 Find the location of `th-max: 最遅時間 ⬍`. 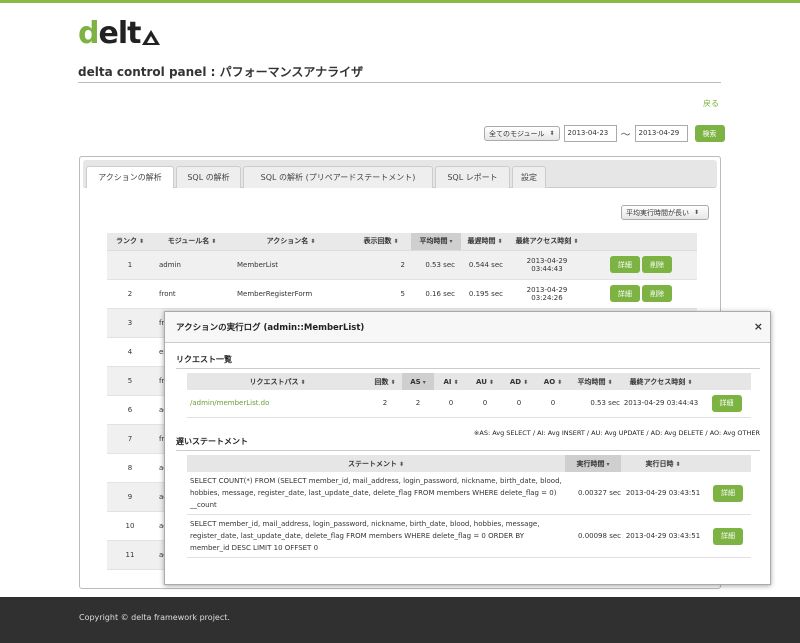

th-max: 最遅時間 ⬍ is located at coordinates (485, 242).